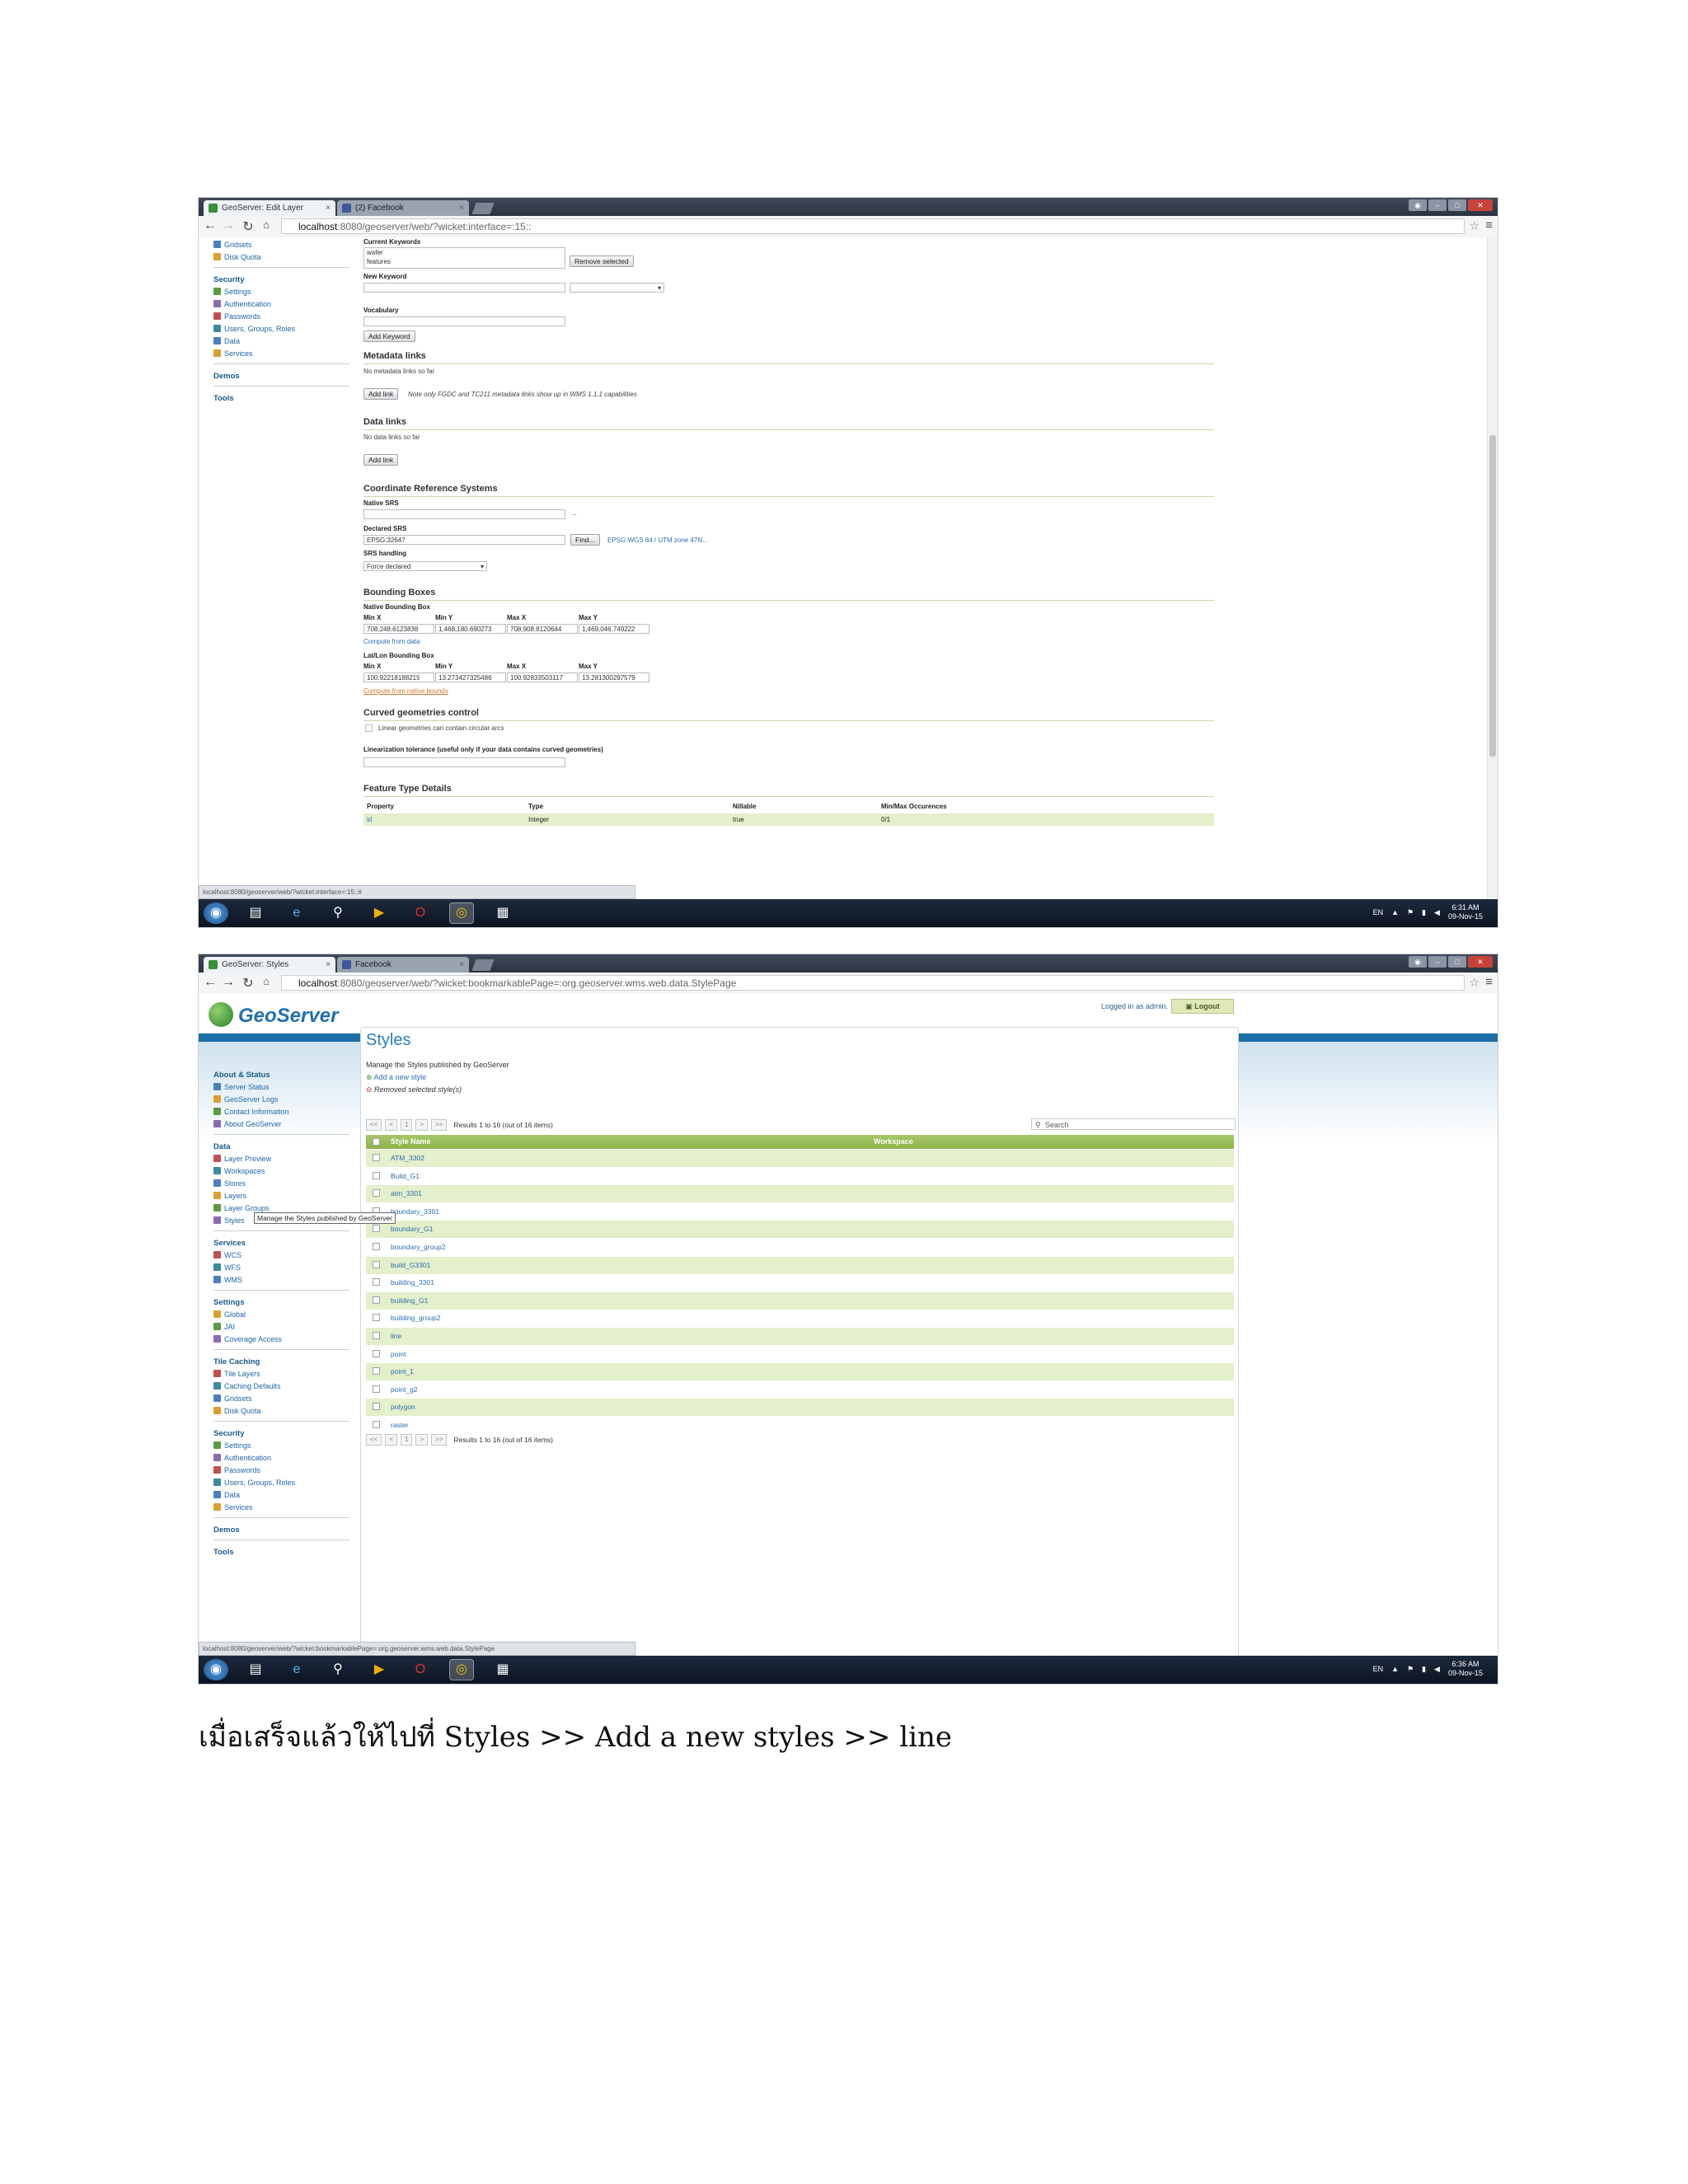 The height and width of the screenshot is (2184, 1688). What do you see at coordinates (281, 1483) in the screenshot?
I see `sidebar-item: Users, Groups, Roles` at bounding box center [281, 1483].